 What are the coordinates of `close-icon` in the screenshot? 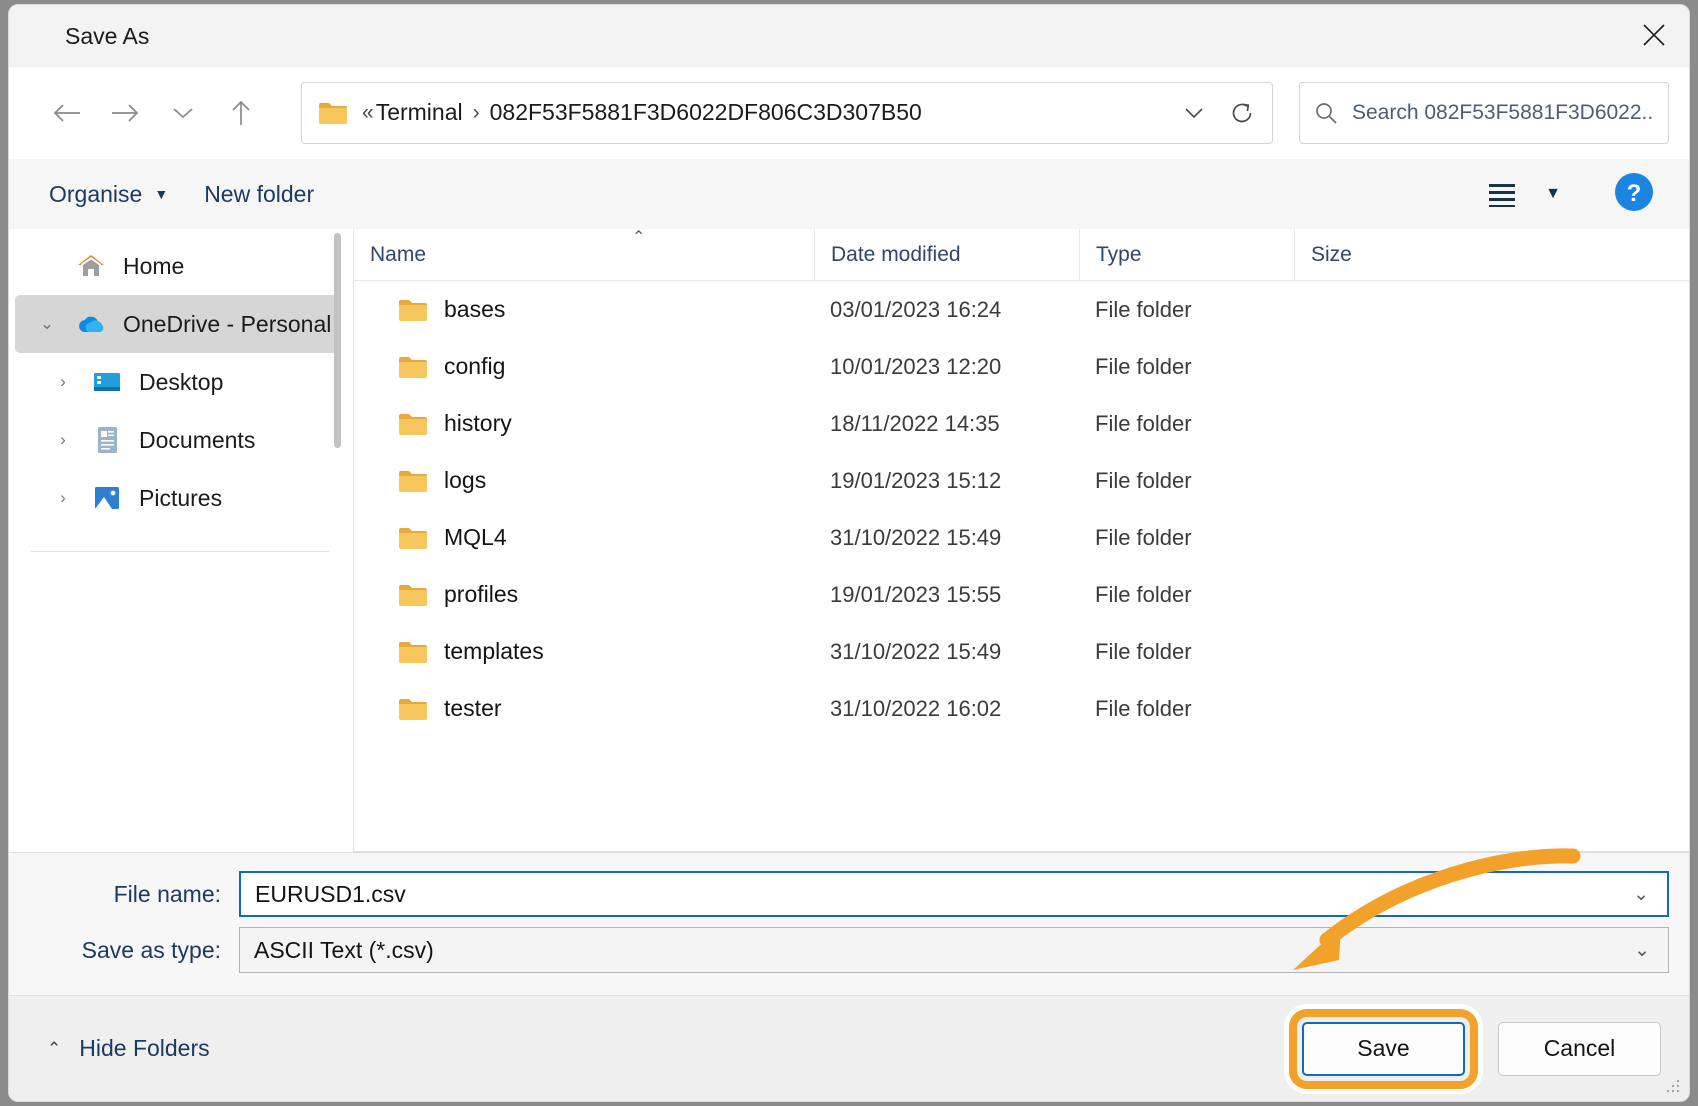 It's located at (1654, 35).